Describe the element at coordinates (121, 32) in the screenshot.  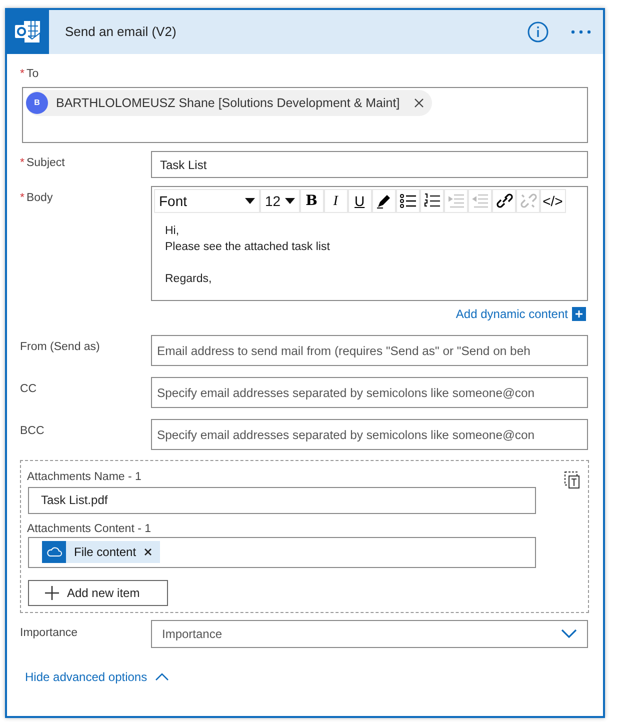
I see `action-title: Send an email (V2)` at that location.